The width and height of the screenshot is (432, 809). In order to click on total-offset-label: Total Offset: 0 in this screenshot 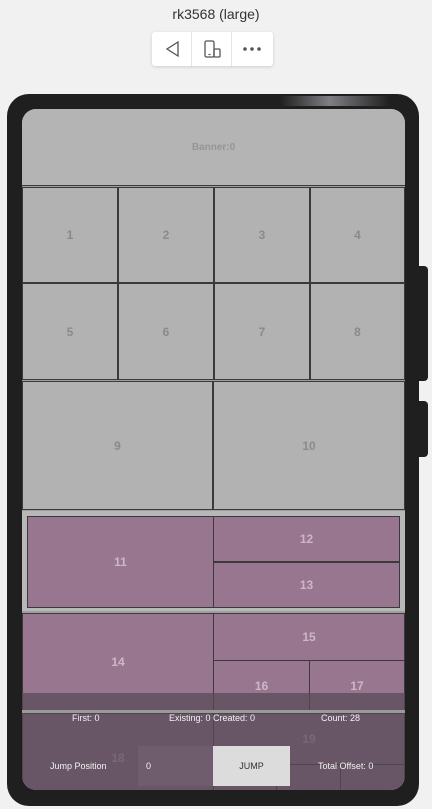, I will do `click(346, 766)`.